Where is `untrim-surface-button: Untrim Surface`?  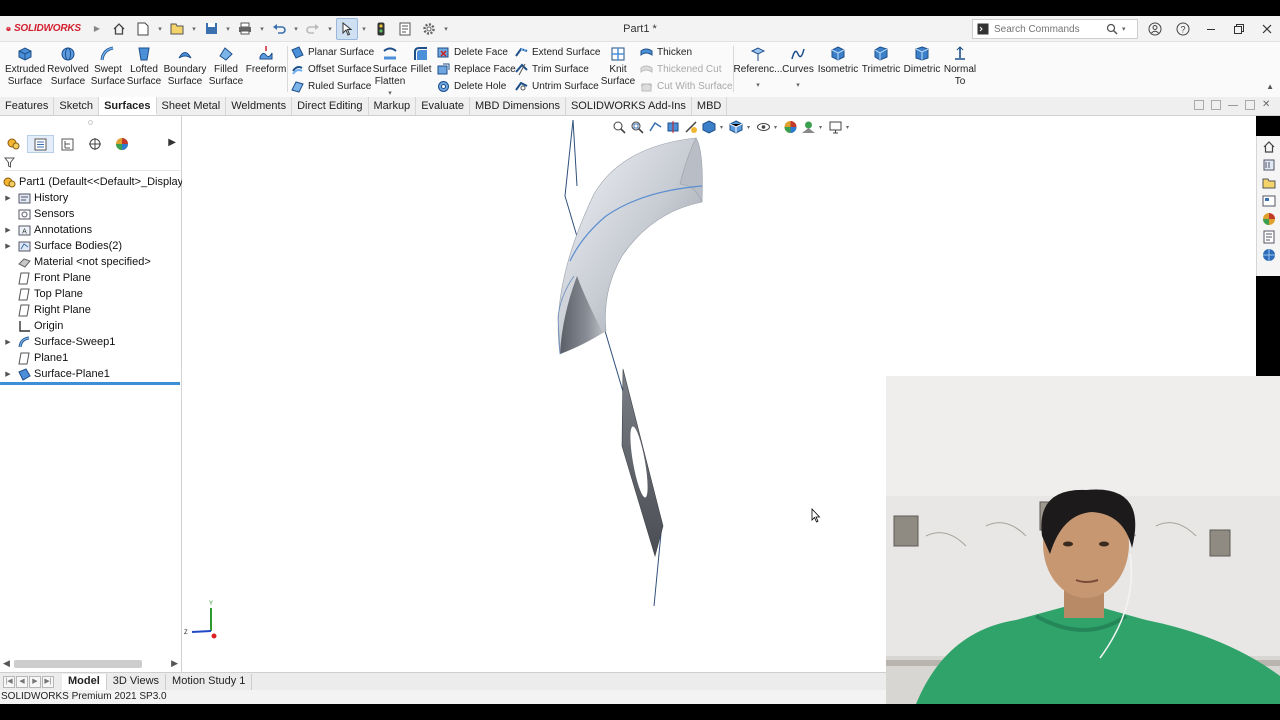 untrim-surface-button: Untrim Surface is located at coordinates (557, 86).